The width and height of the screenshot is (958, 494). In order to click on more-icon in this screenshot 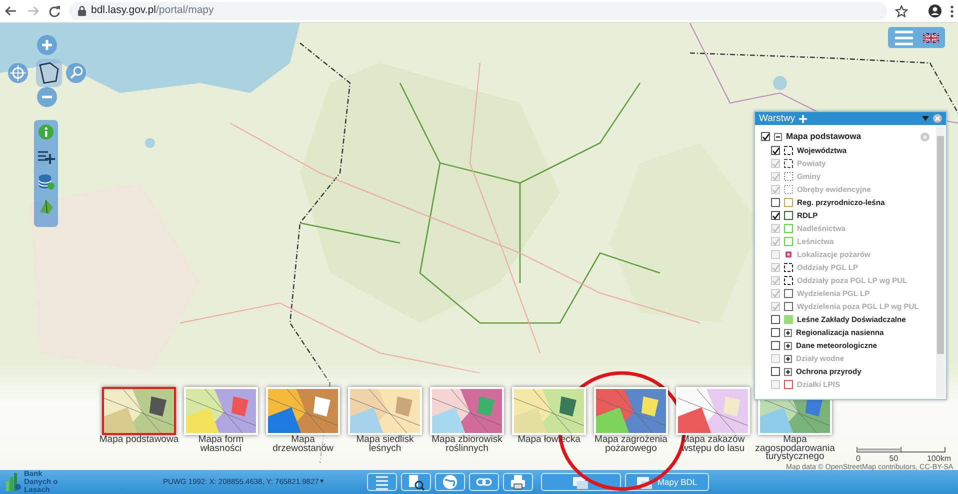, I will do `click(952, 11)`.